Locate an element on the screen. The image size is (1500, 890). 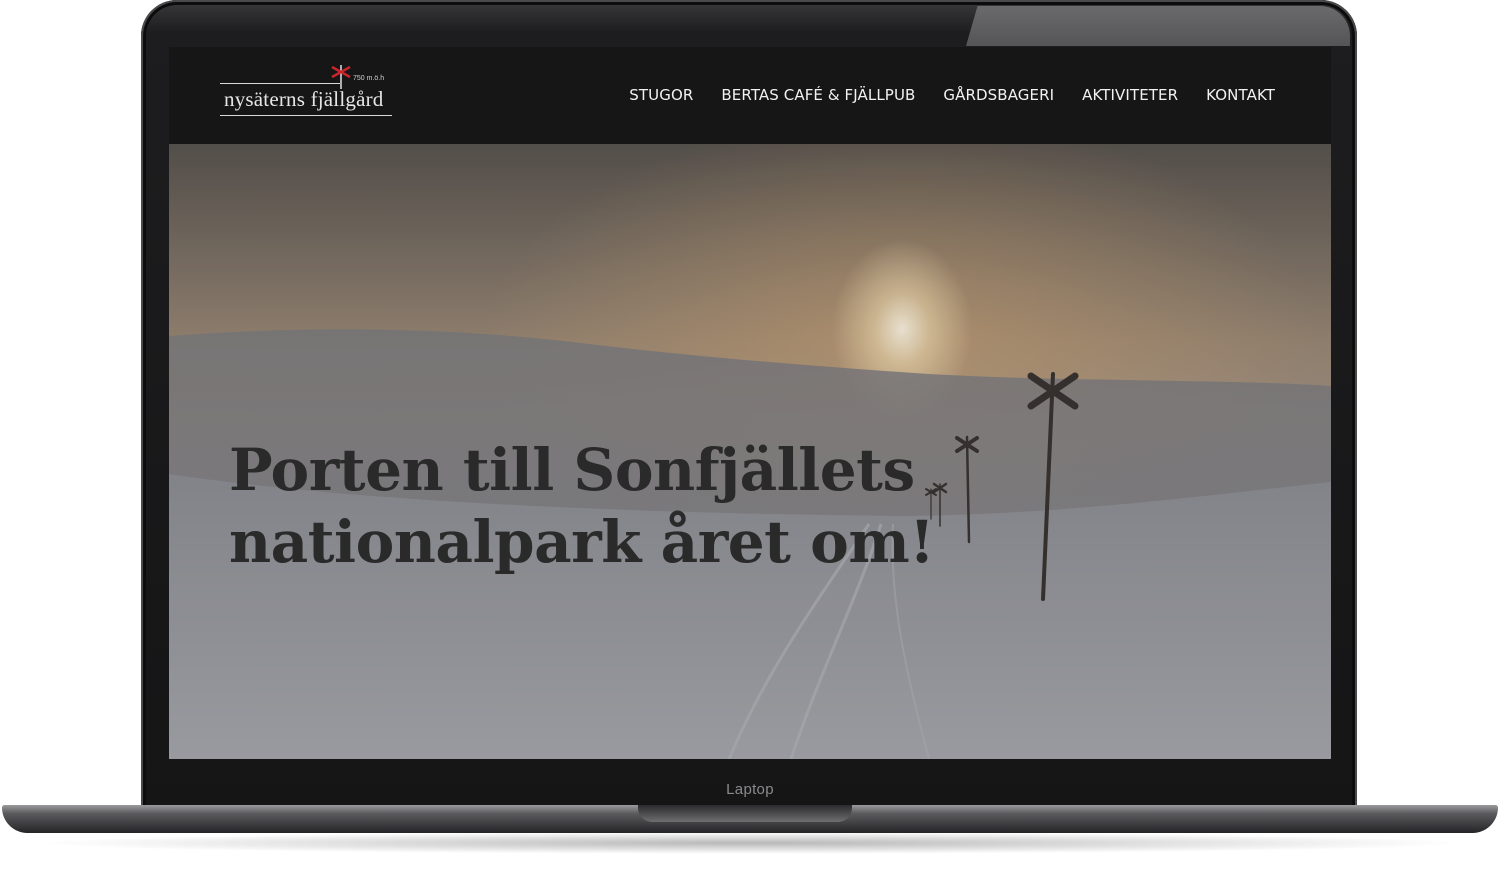
laptop-label: Laptop is located at coordinates (750, 789).